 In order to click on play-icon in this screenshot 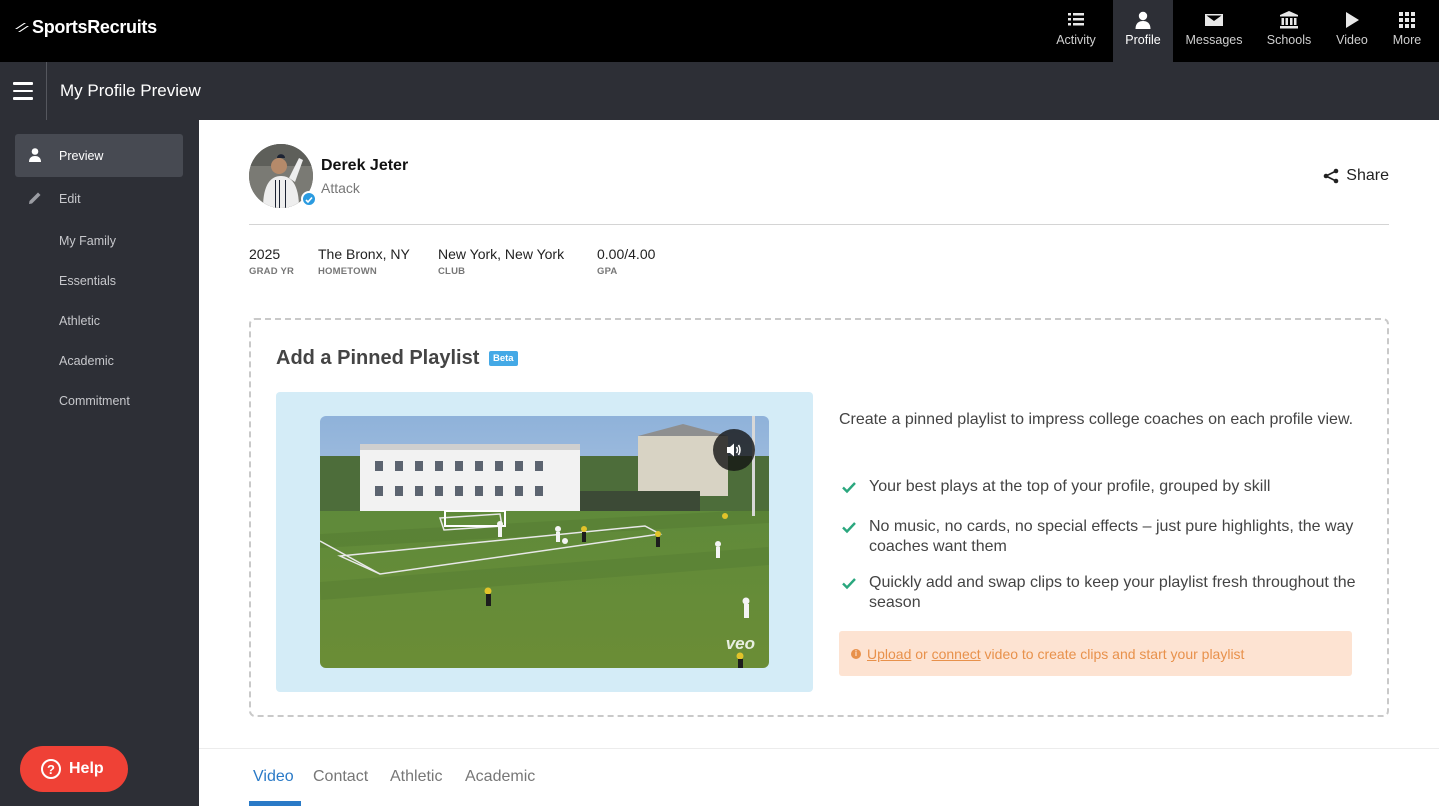, I will do `click(1352, 20)`.